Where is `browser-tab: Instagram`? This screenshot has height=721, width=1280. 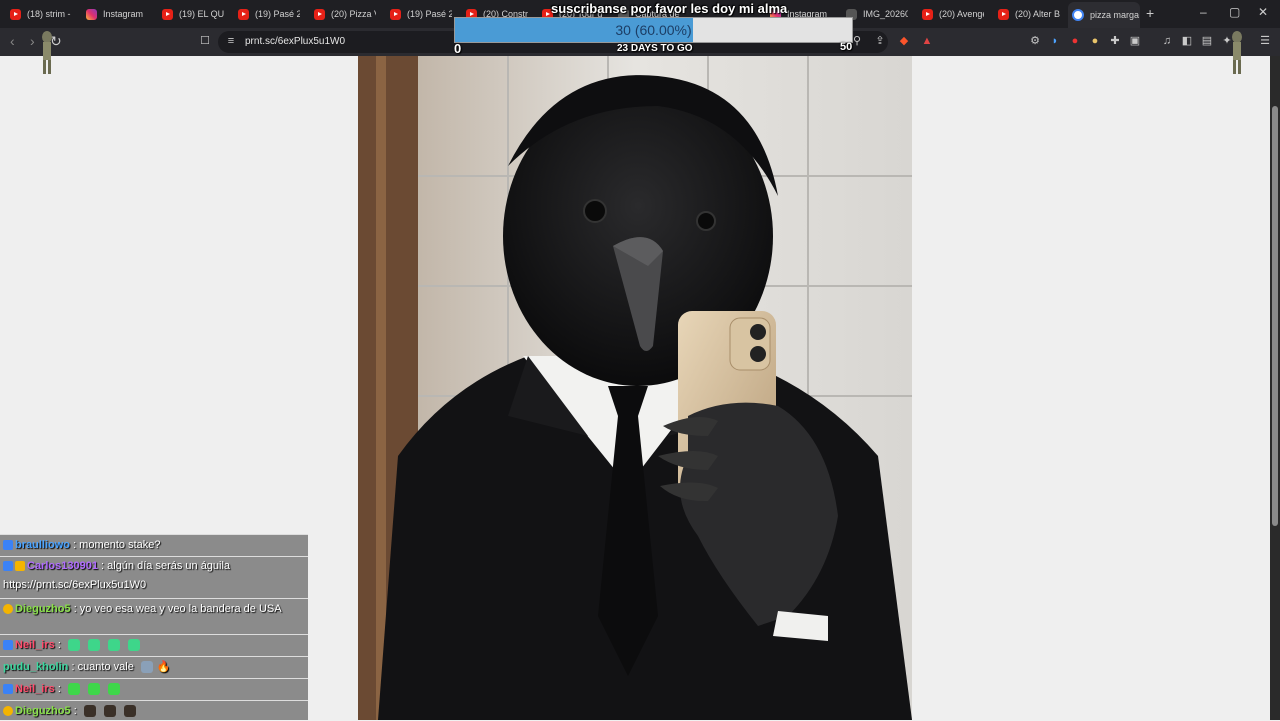 browser-tab: Instagram is located at coordinates (117, 14).